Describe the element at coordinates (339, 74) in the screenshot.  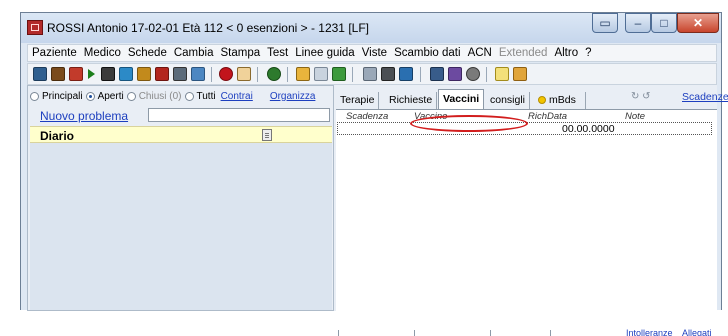
I see `spreadsheet-icon` at that location.